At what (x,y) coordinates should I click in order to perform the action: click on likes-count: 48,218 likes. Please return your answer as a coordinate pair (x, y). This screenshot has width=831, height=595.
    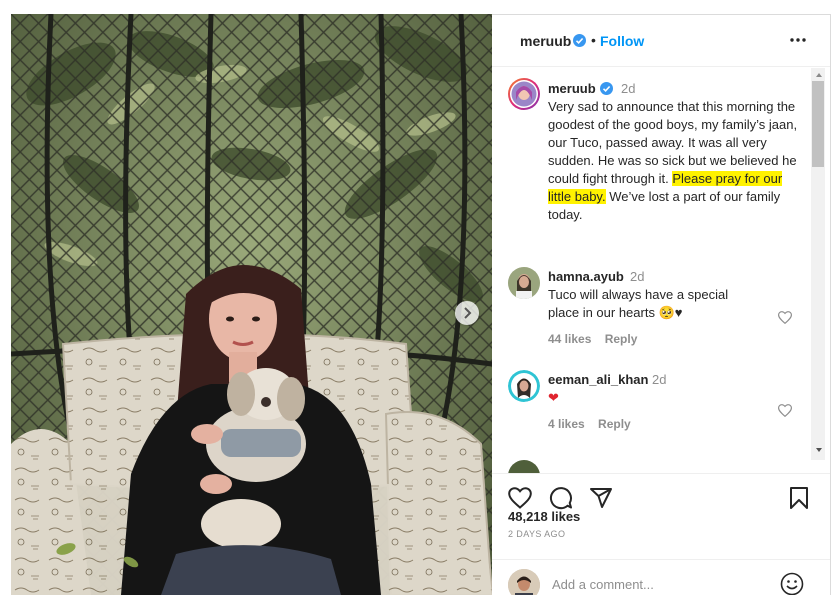
    Looking at the image, I should click on (544, 516).